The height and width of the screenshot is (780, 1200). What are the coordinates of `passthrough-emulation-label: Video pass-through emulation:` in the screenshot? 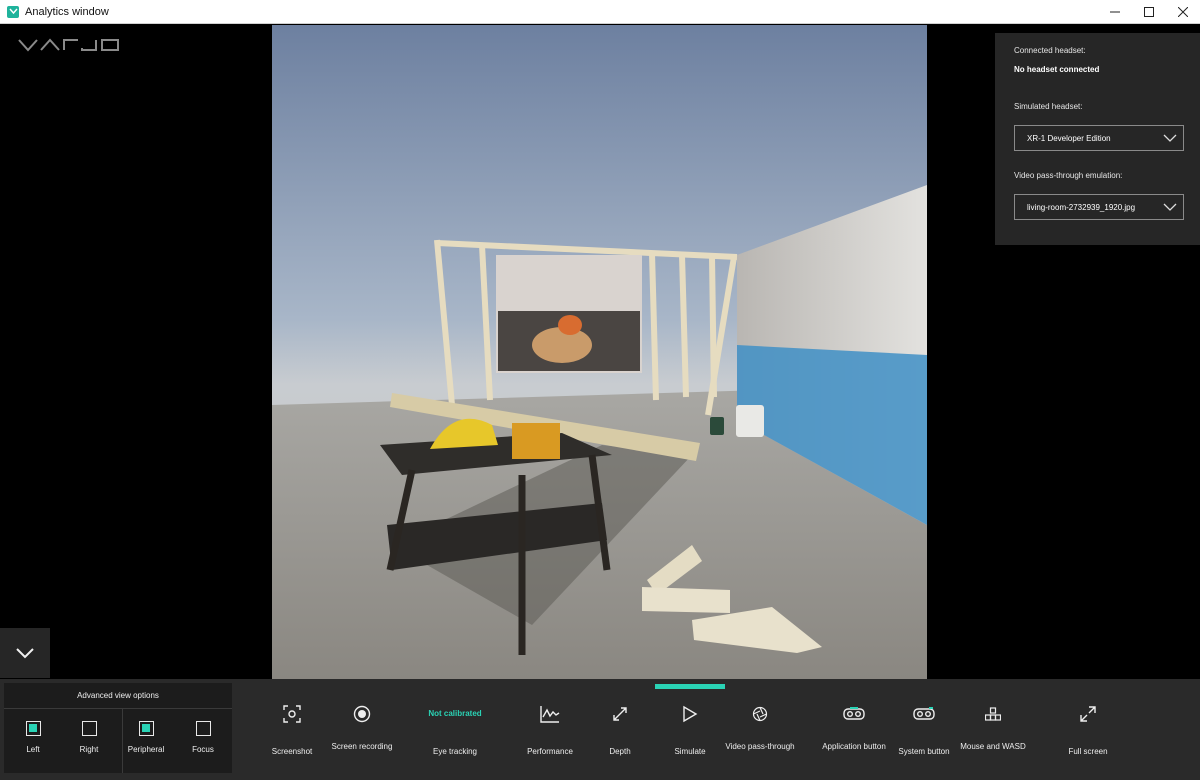 It's located at (1068, 175).